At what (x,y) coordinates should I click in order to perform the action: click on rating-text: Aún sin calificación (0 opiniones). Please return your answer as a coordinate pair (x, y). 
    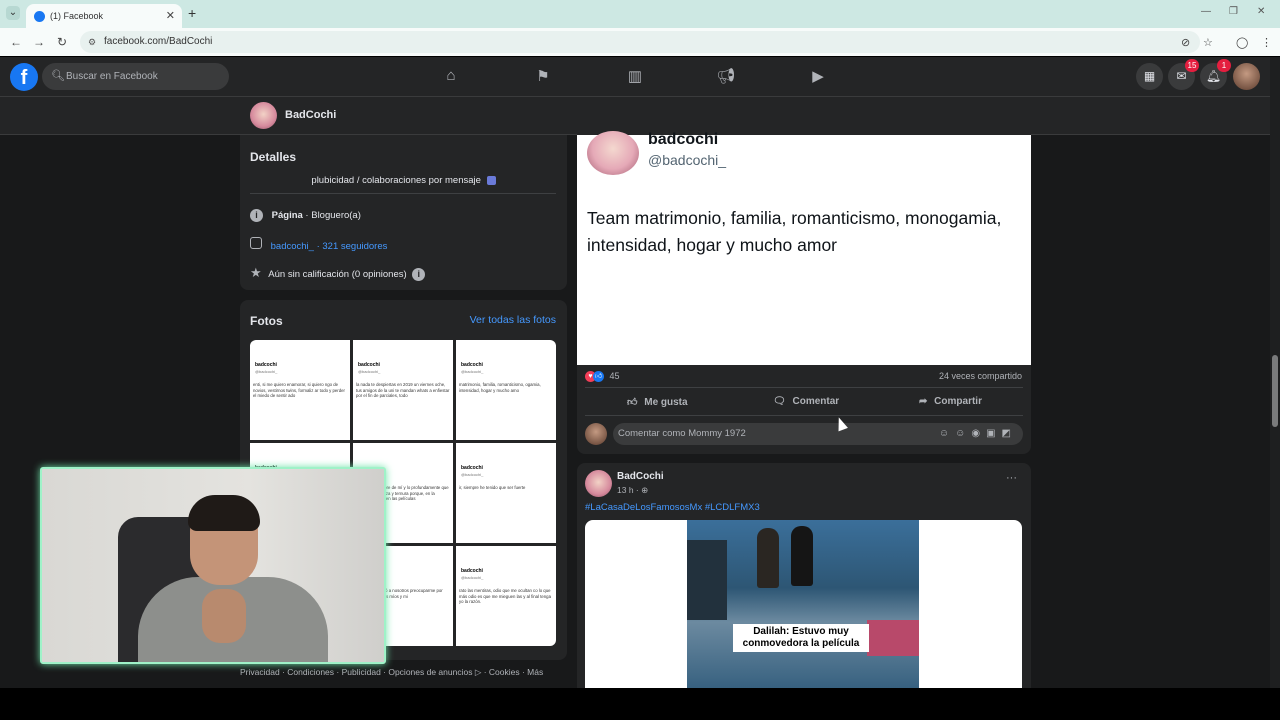
    Looking at the image, I should click on (337, 274).